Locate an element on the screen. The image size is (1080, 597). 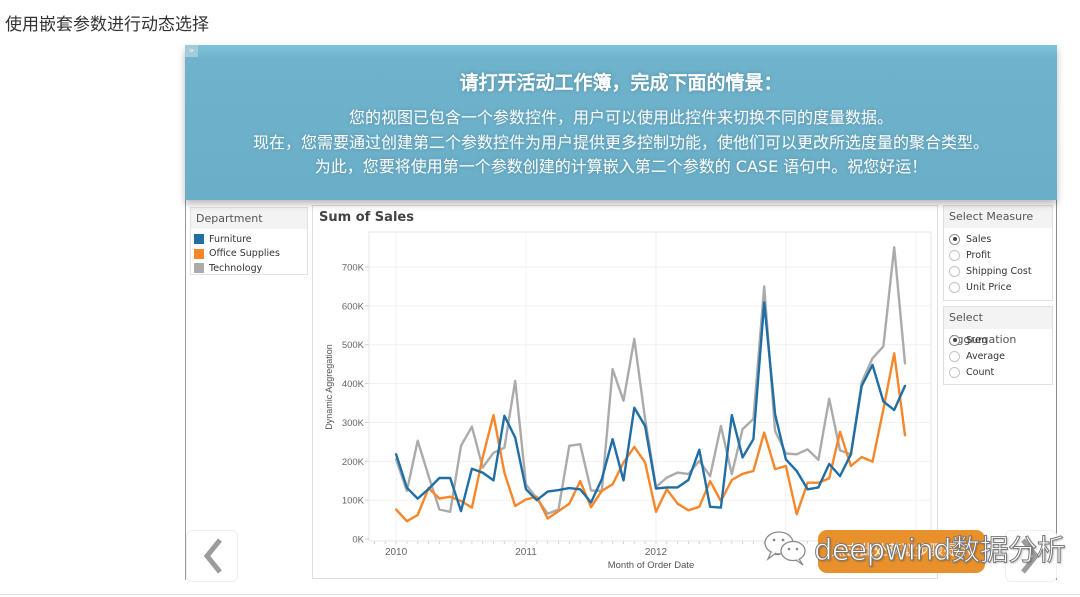
watermark: deepwind数据分析 is located at coordinates (914, 548).